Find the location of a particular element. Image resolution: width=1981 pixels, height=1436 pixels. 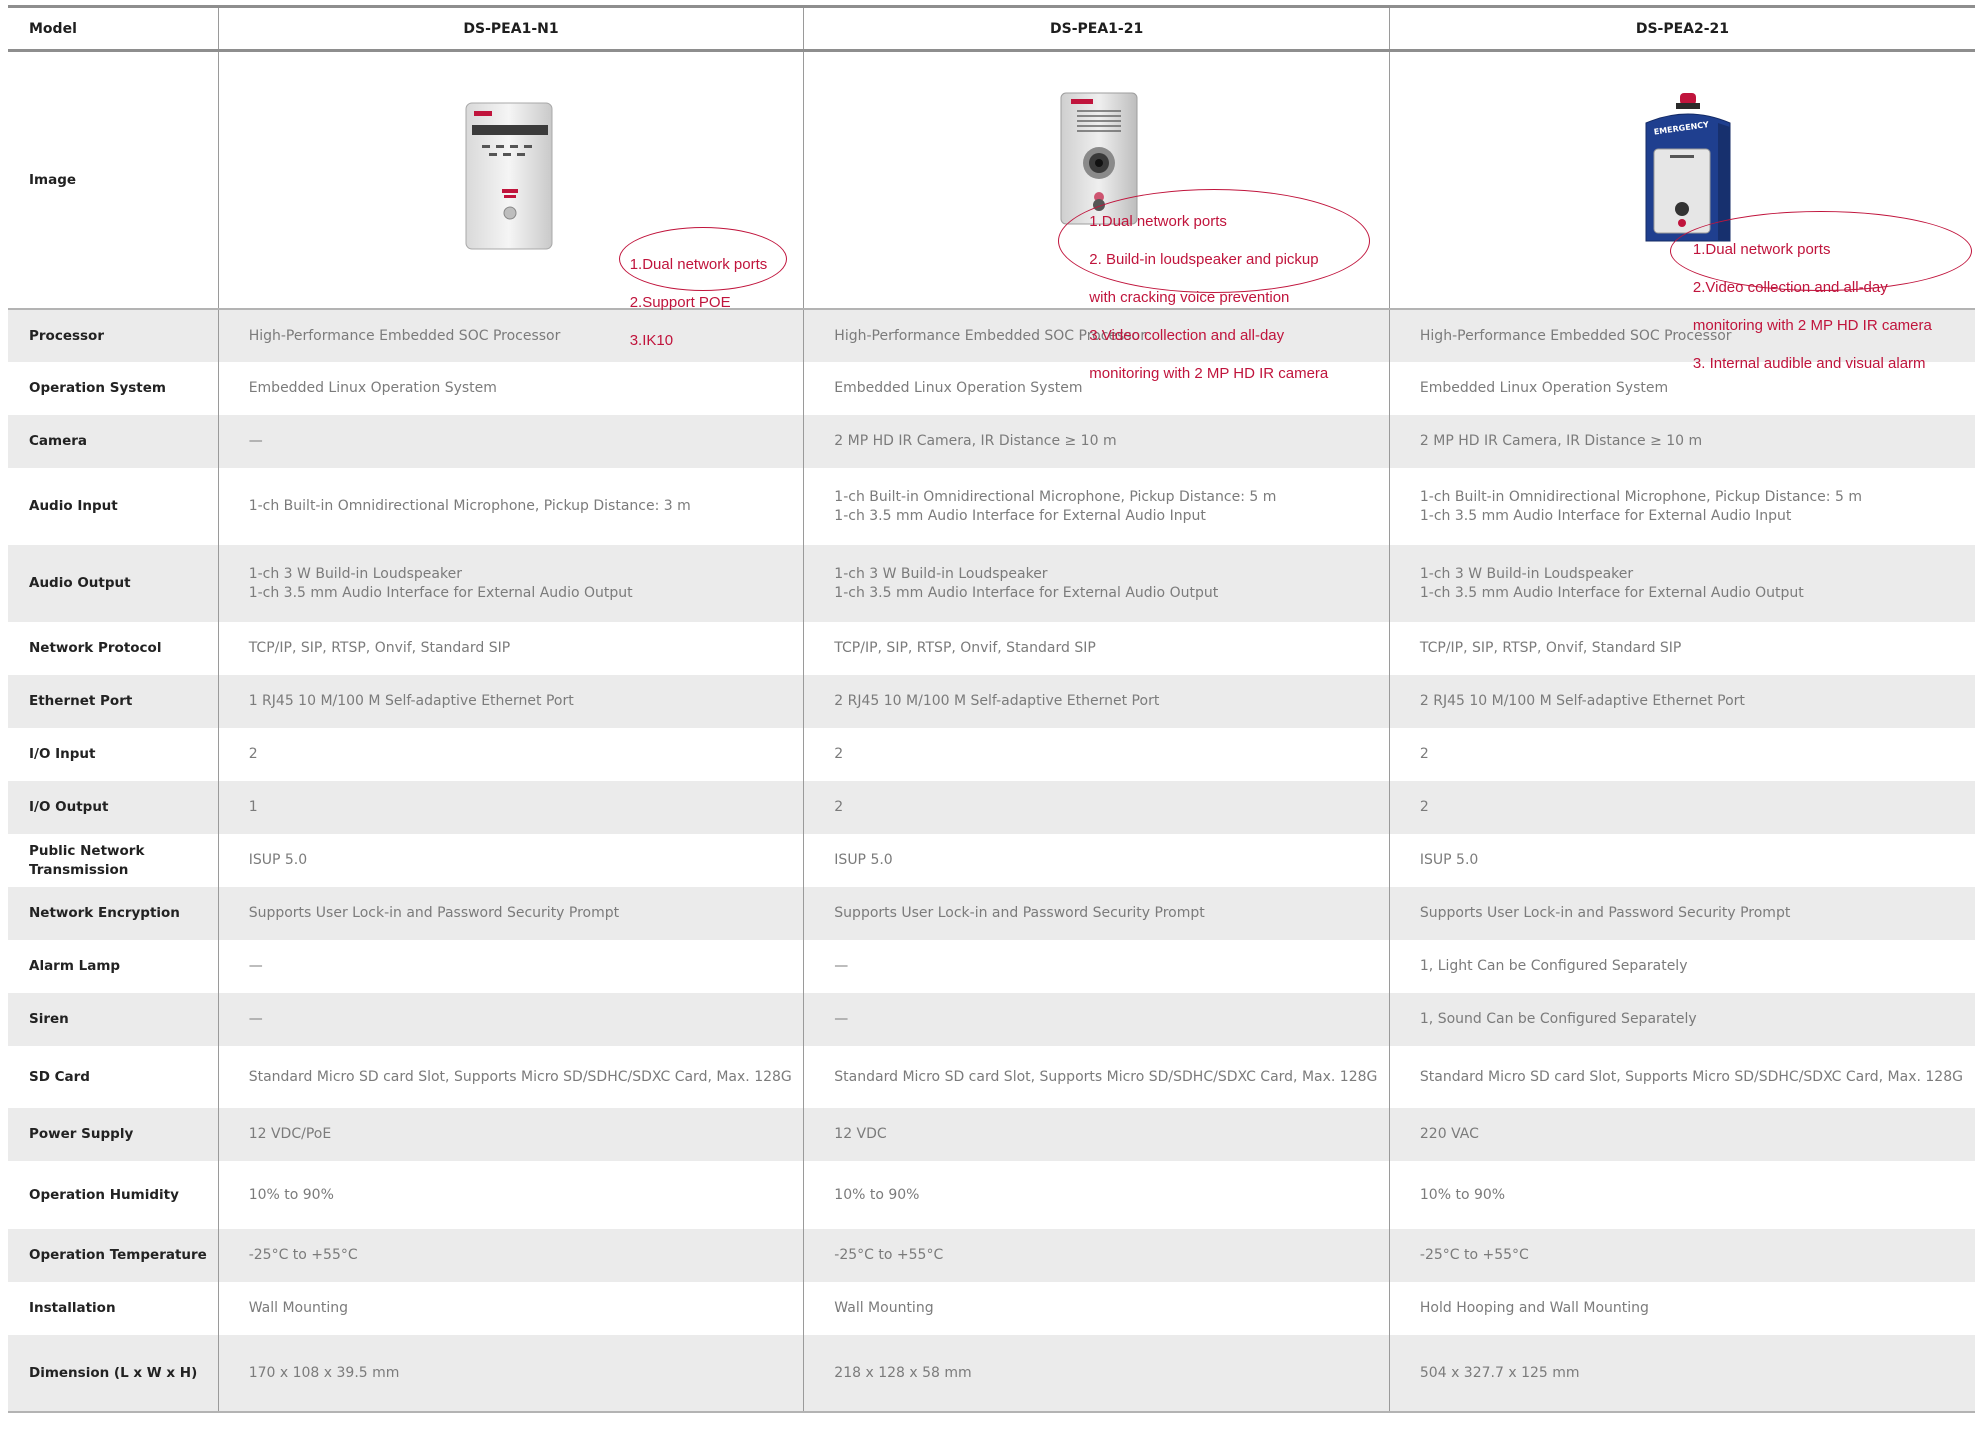

model-name-2: DS-PEA1-21 is located at coordinates (1096, 28).